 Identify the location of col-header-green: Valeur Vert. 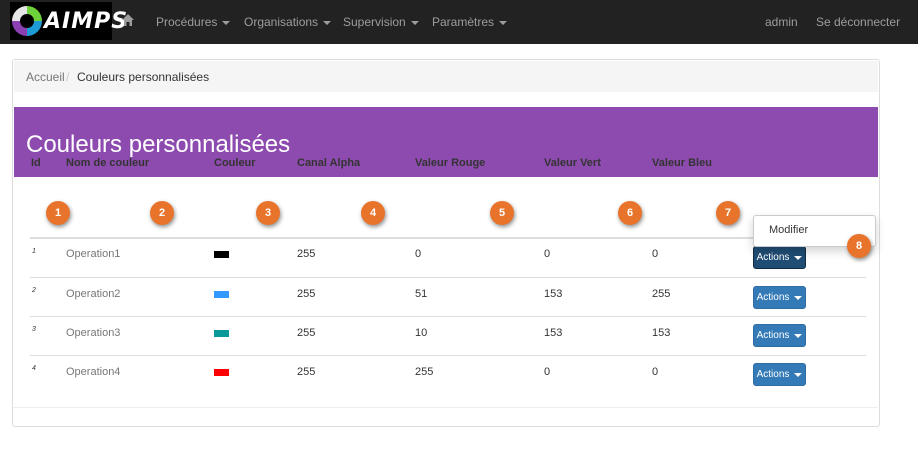
(572, 163).